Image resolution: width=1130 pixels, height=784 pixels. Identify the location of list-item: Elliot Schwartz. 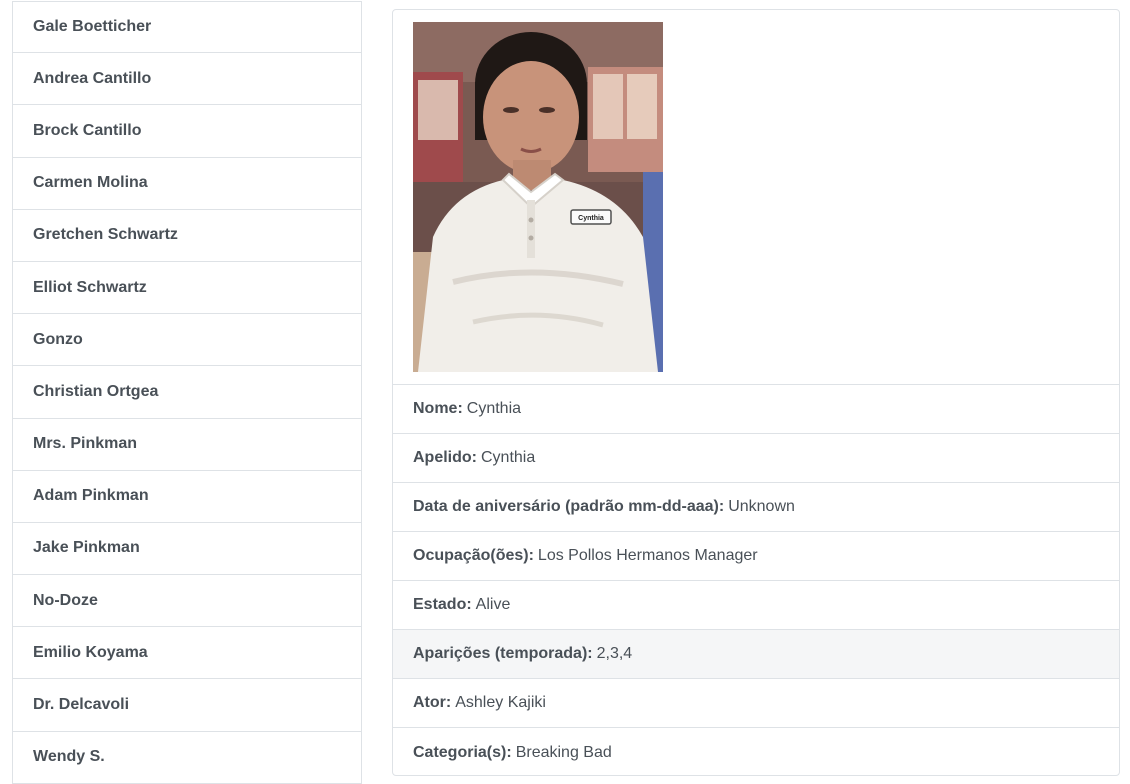
(187, 288).